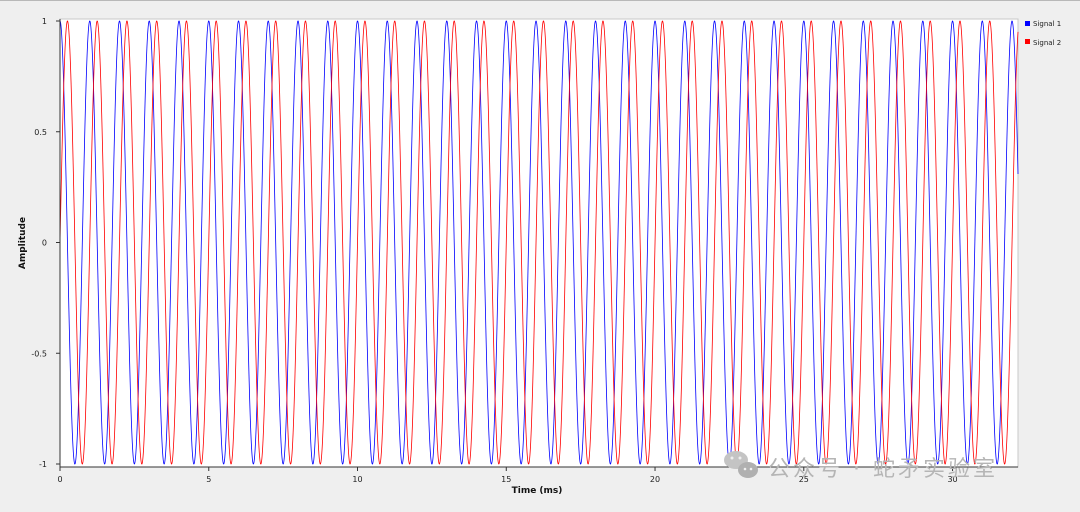 This screenshot has height=512, width=1080. What do you see at coordinates (357, 479) in the screenshot?
I see `x-tick-label: 10` at bounding box center [357, 479].